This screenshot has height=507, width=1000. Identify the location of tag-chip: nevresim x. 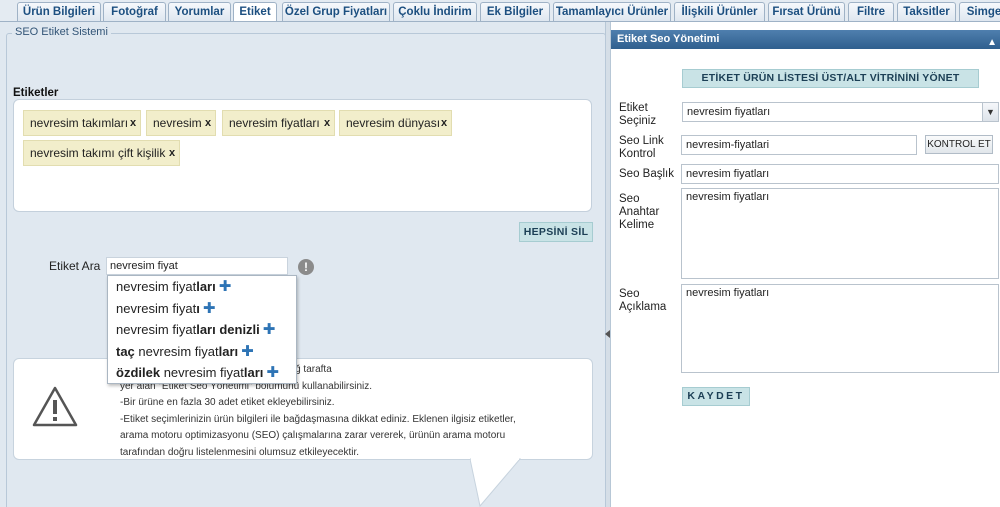
(181, 123).